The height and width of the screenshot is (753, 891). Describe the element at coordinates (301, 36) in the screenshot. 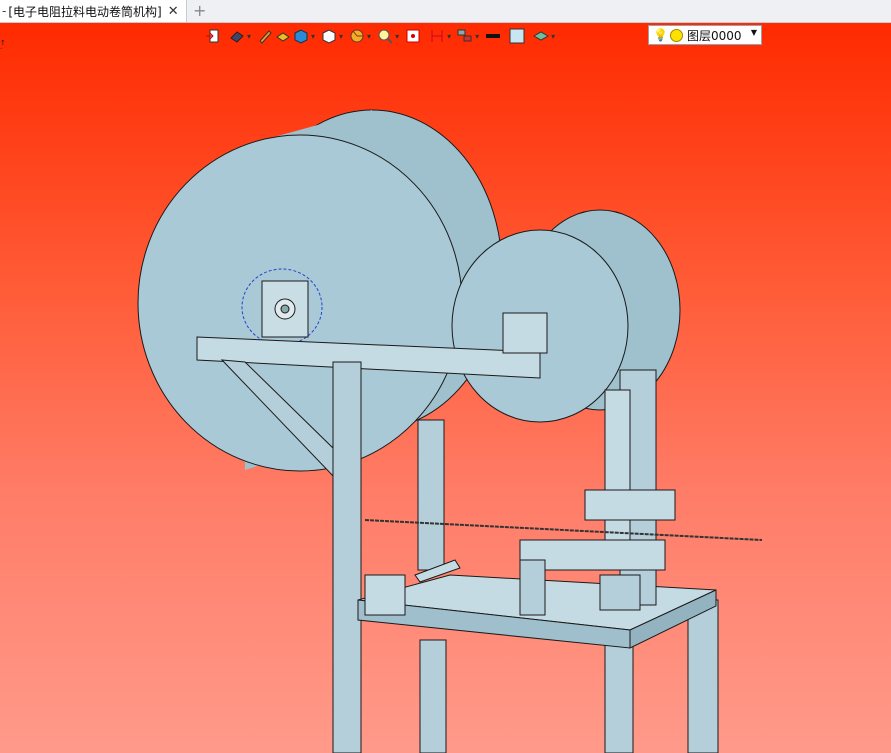

I see `cube-color-icon` at that location.